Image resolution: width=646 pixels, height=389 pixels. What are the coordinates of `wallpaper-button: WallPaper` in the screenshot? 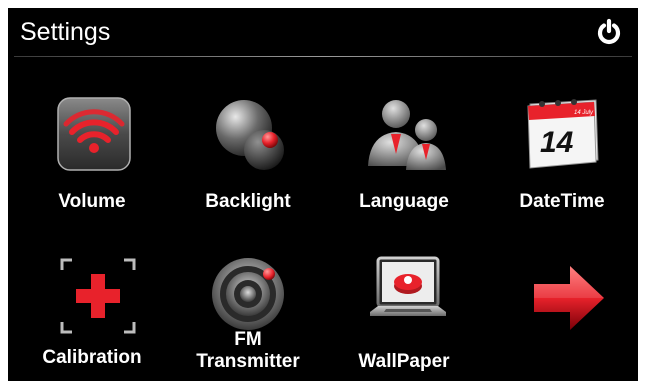 It's located at (404, 317).